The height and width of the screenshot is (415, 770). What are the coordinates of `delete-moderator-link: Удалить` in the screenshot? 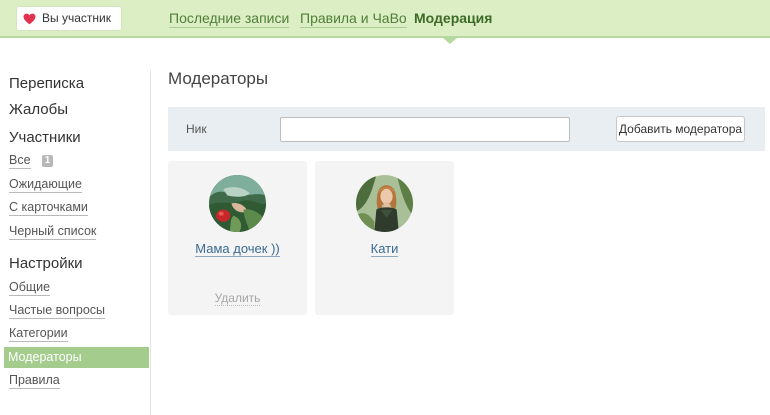 It's located at (237, 298).